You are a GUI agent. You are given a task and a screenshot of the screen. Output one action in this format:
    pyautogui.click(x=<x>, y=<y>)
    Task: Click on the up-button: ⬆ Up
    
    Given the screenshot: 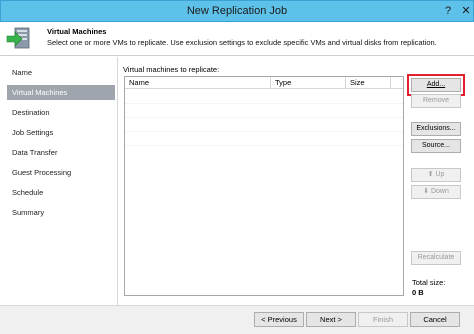 What is the action you would take?
    pyautogui.click(x=436, y=175)
    